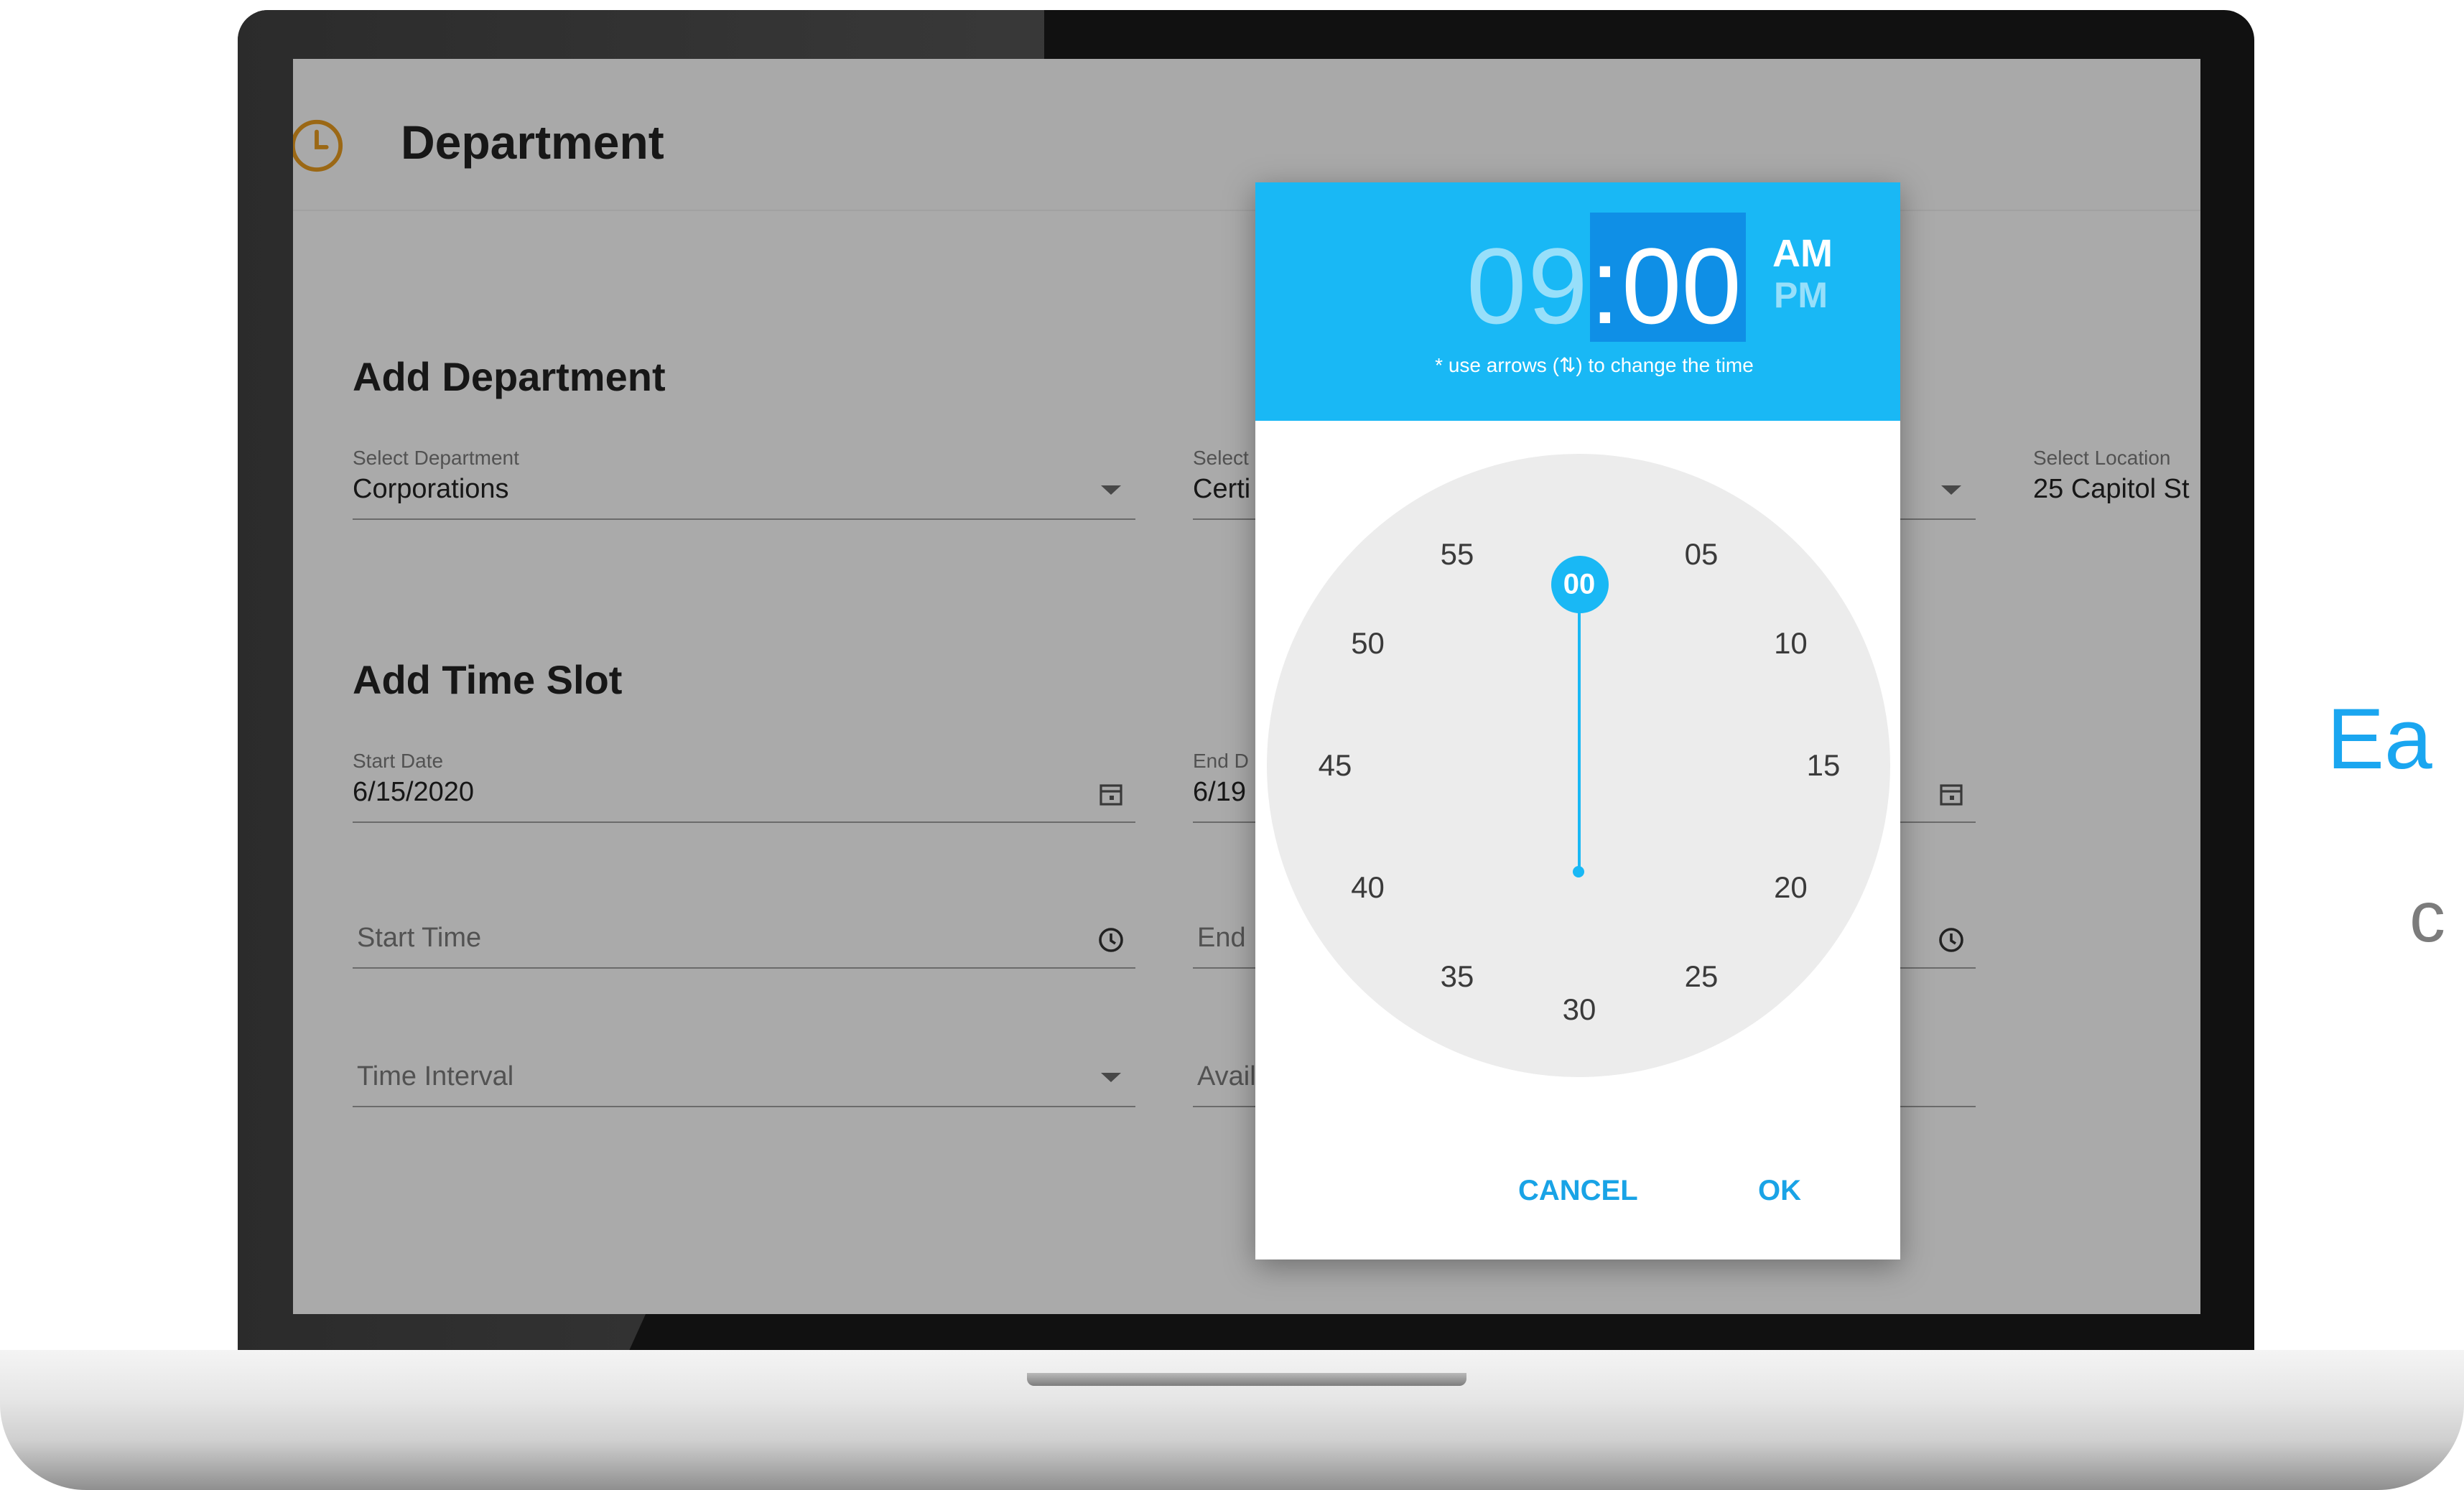 This screenshot has height=1490, width=2464. I want to click on am-toggle: AM, so click(1802, 253).